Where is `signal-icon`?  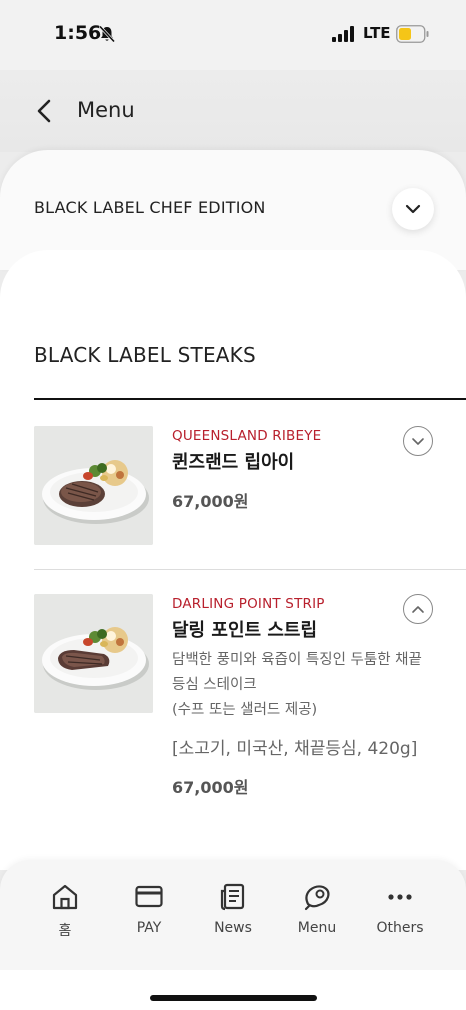 signal-icon is located at coordinates (343, 34).